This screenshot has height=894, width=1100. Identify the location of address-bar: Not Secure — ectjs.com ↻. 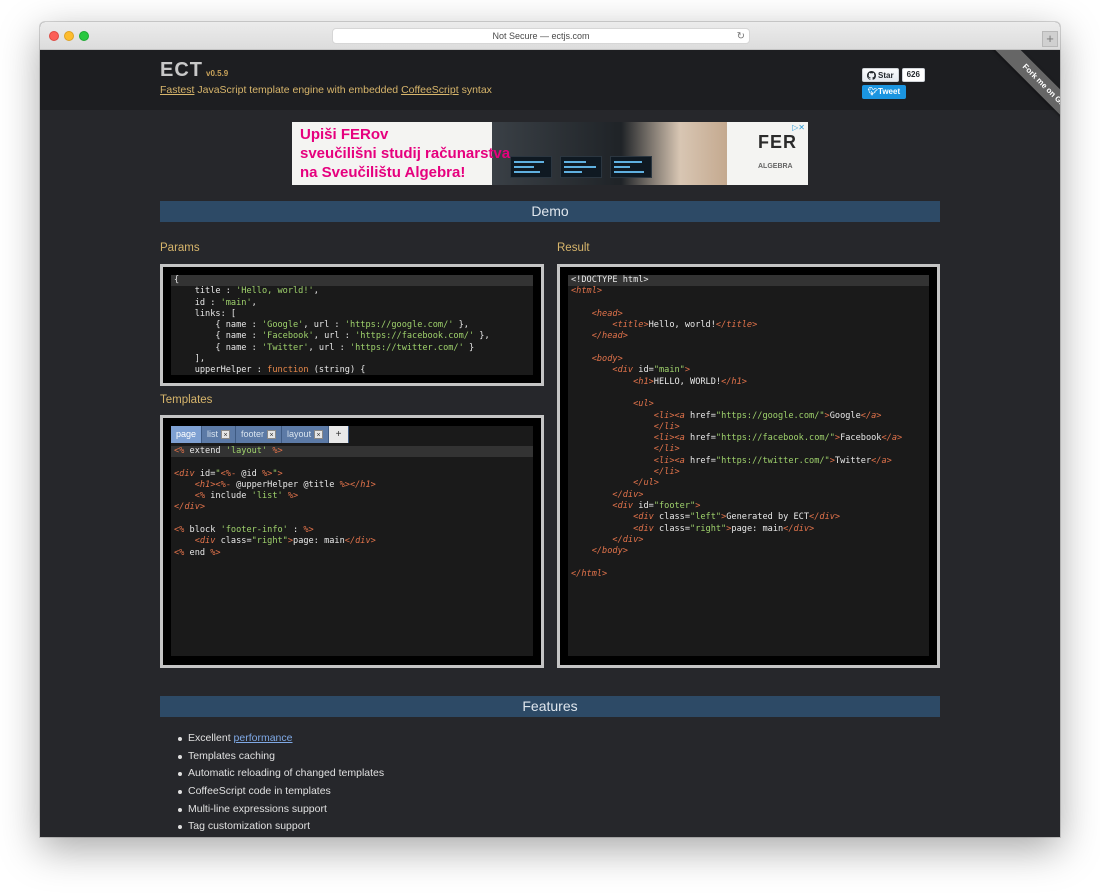
(541, 36).